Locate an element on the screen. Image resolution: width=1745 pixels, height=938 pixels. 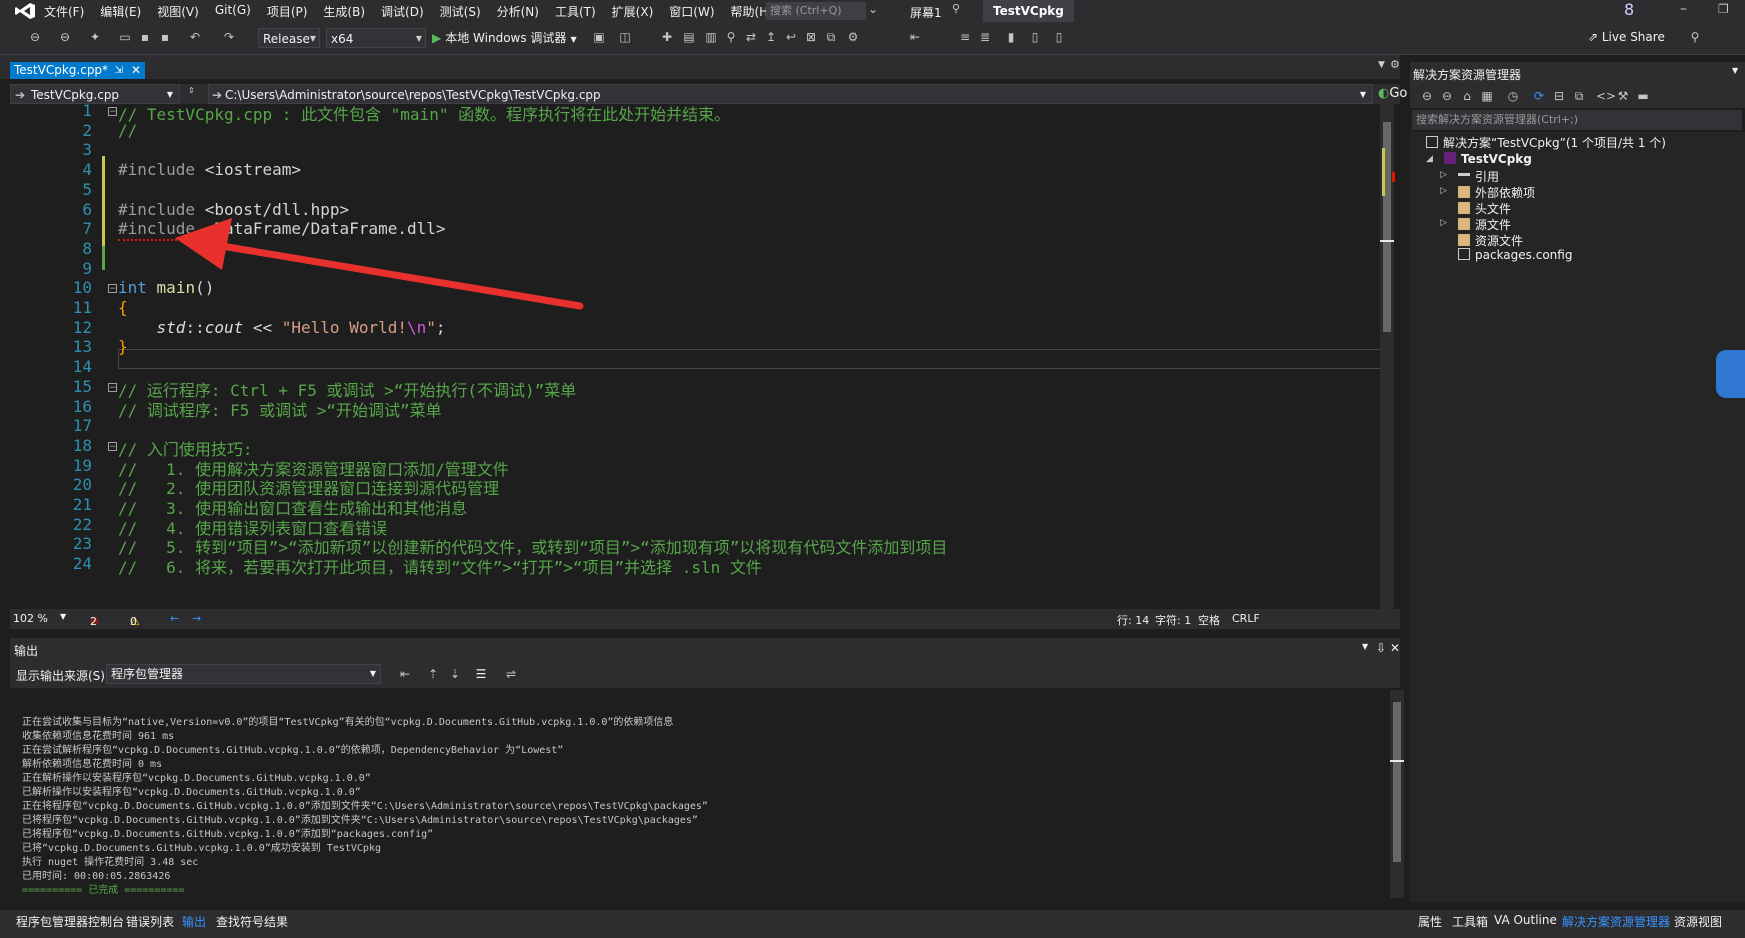
toolbar-tool-icon: ⇤ is located at coordinates (915, 37).